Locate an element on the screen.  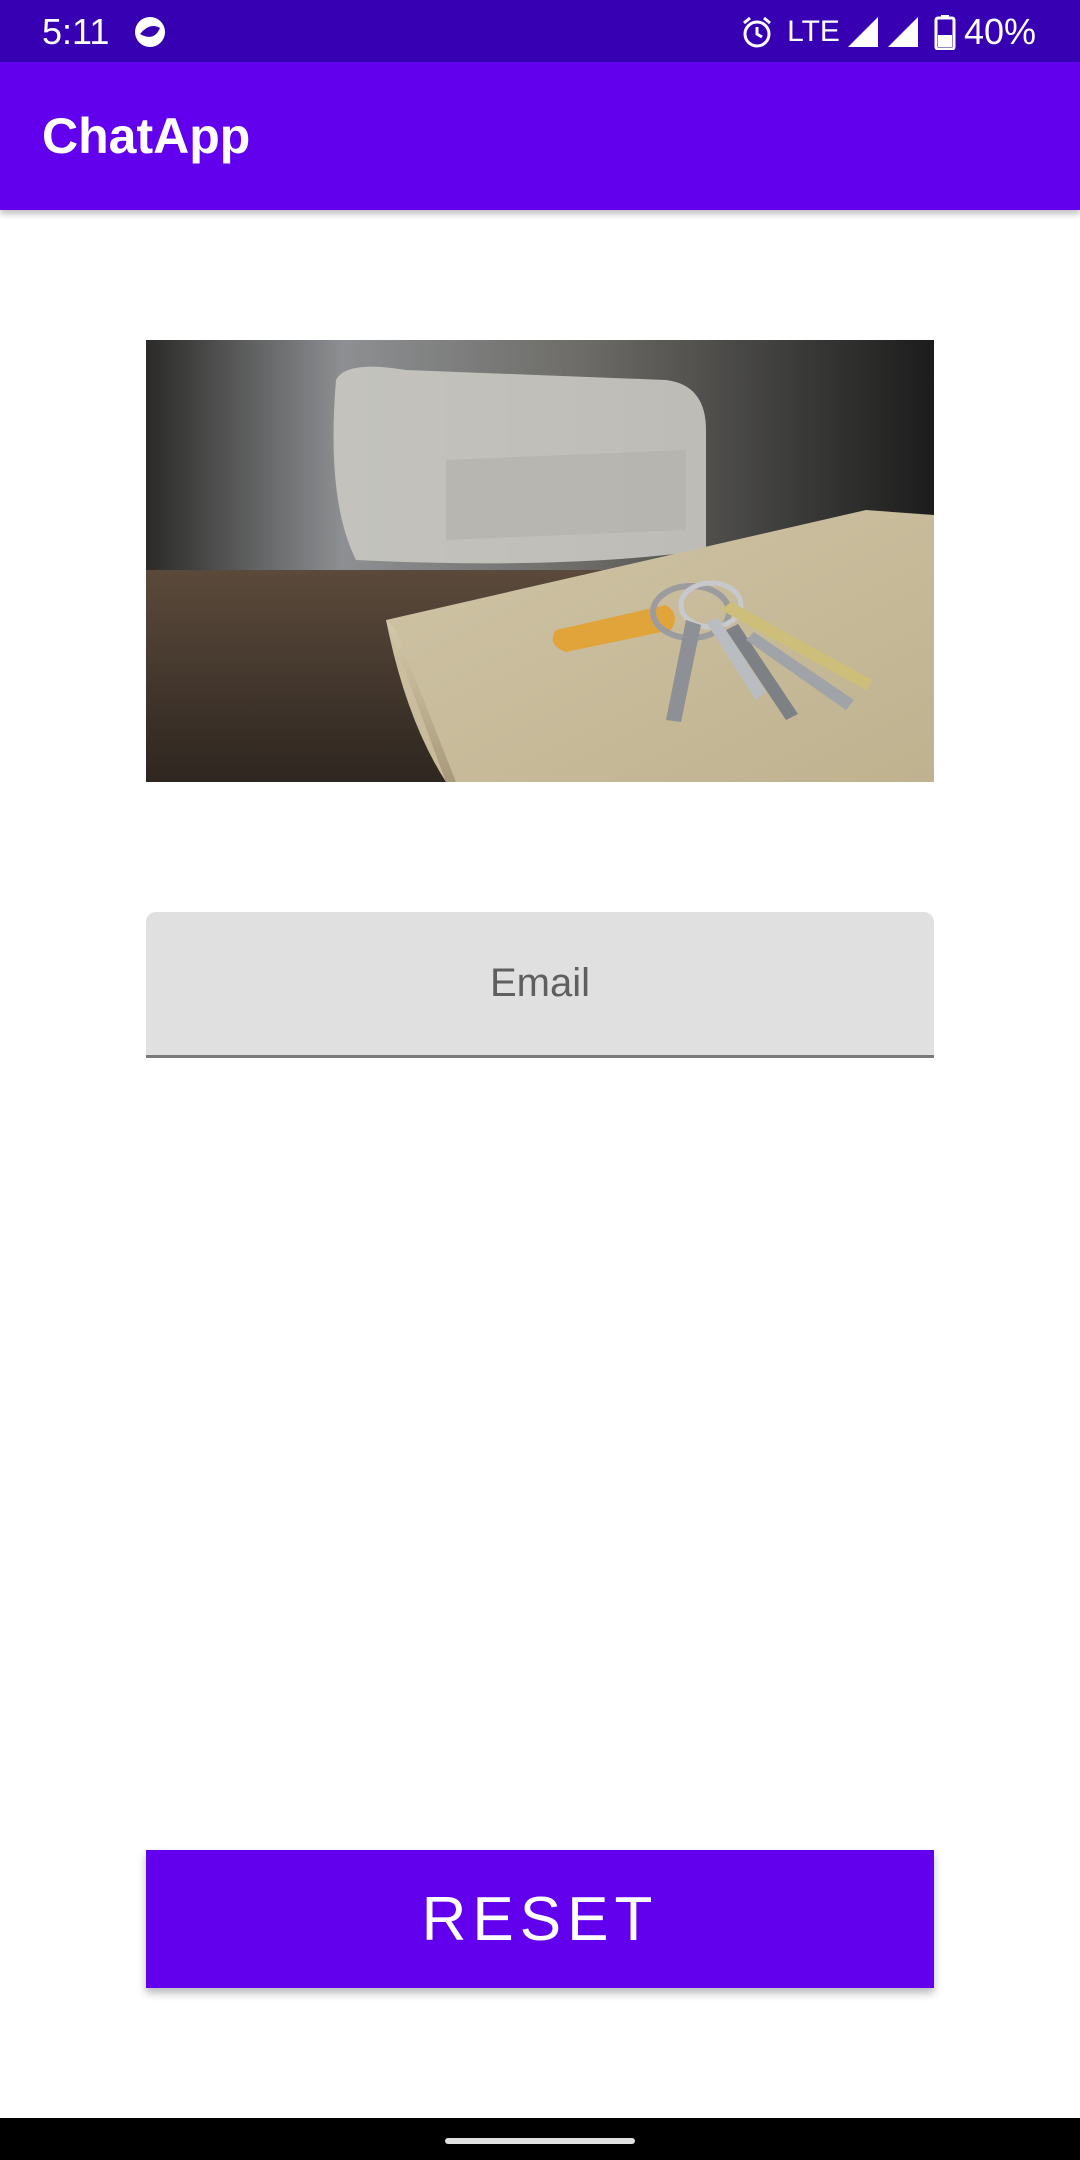
navigation-bar is located at coordinates (540, 2139).